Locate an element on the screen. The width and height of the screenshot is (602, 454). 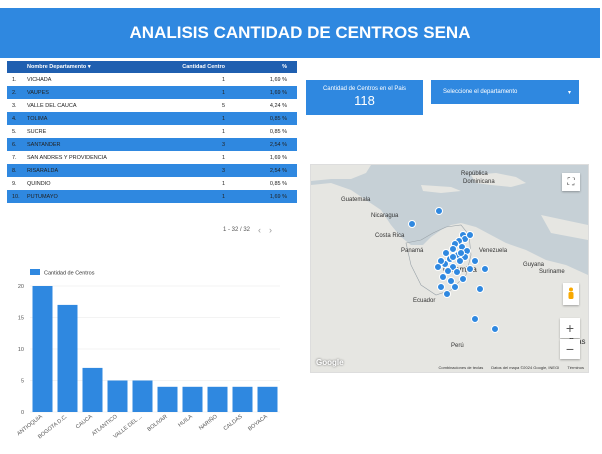
cell-num: 6. is located at coordinates (14, 144).